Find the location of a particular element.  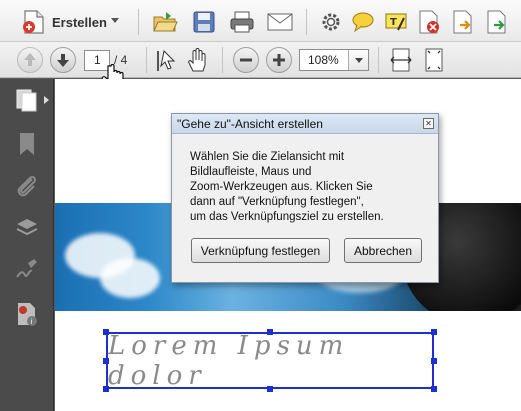

export-pdf-icon is located at coordinates (463, 22).